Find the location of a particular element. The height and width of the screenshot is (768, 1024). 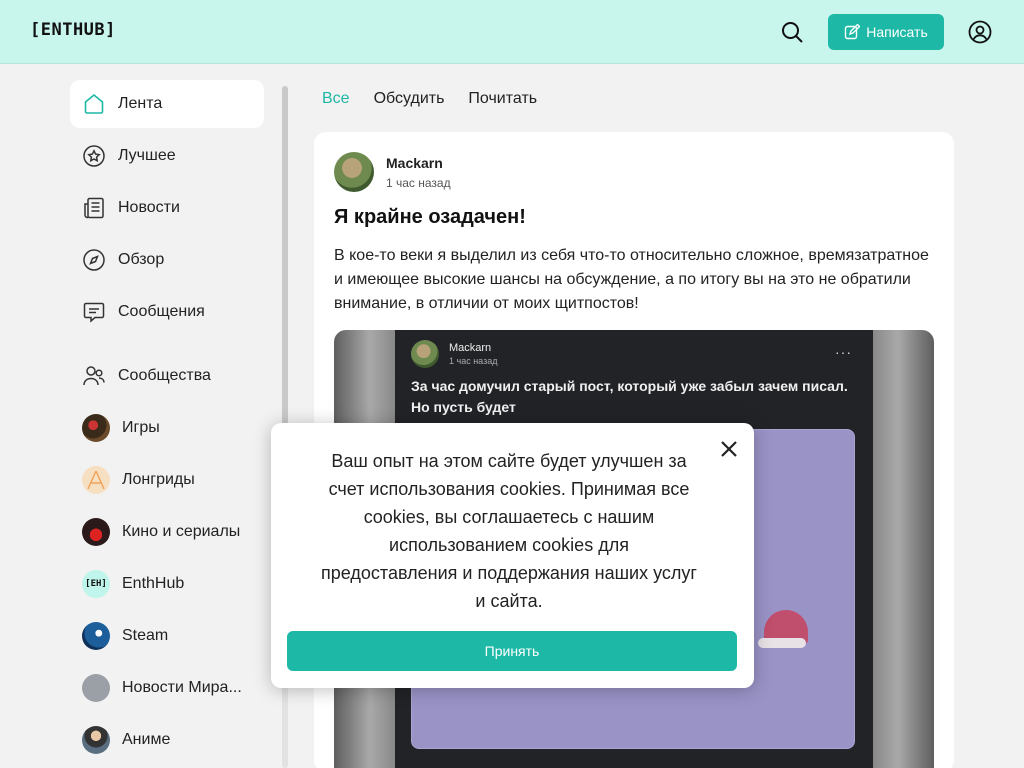

community-longreads: Лонгриды is located at coordinates (167, 480).